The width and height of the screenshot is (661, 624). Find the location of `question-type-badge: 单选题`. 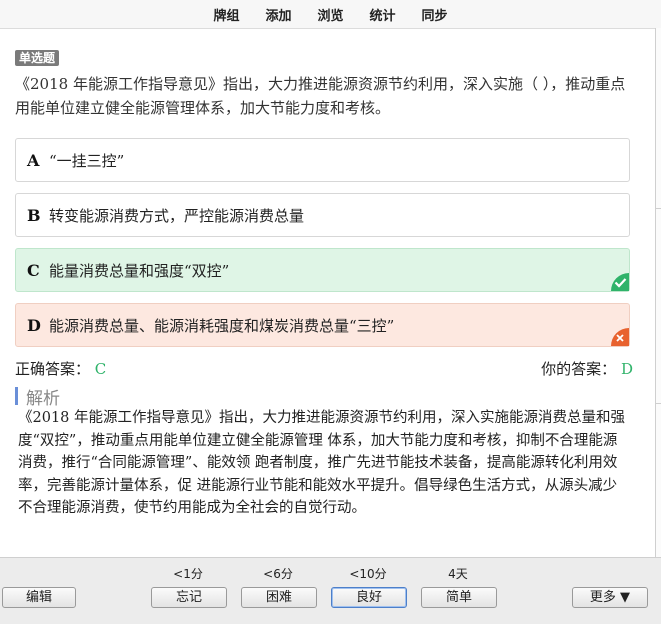

question-type-badge: 单选题 is located at coordinates (37, 58).